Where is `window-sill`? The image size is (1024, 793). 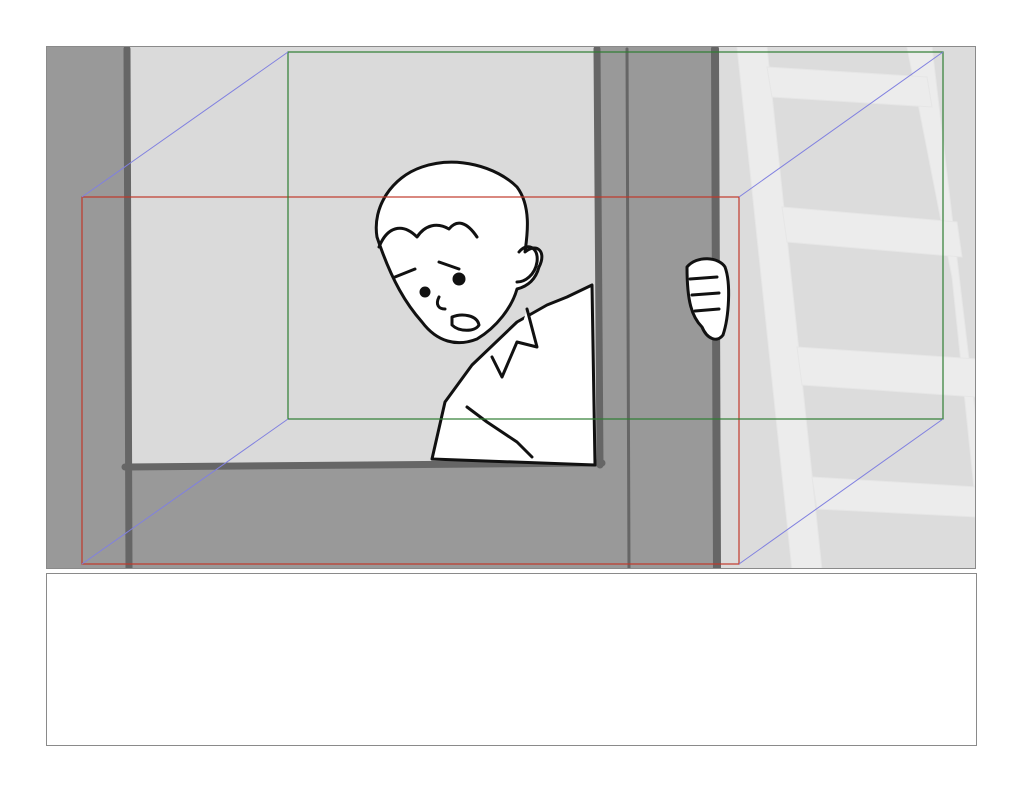 window-sill is located at coordinates (362, 516).